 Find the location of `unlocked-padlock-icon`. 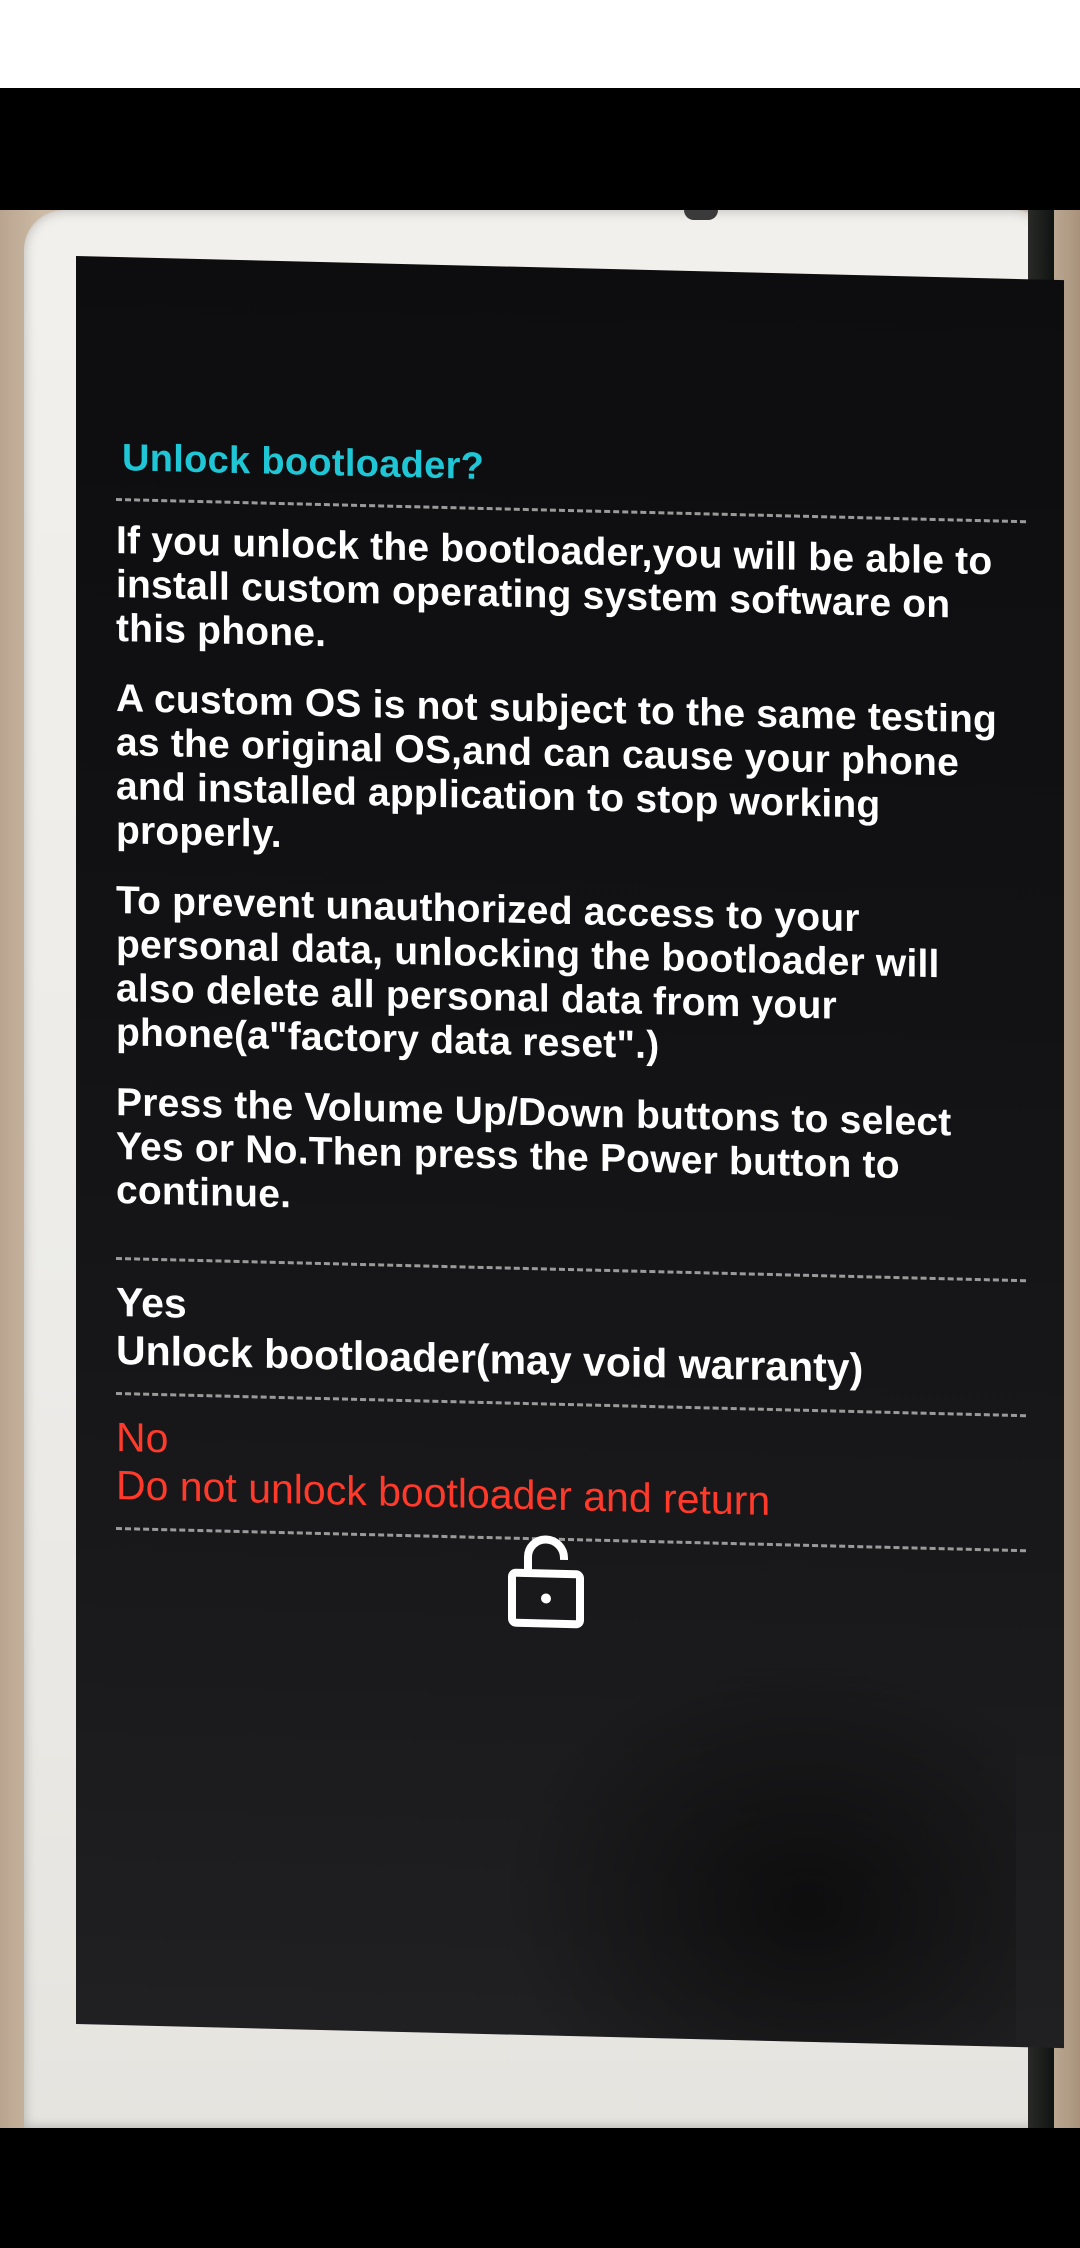

unlocked-padlock-icon is located at coordinates (546, 1582).